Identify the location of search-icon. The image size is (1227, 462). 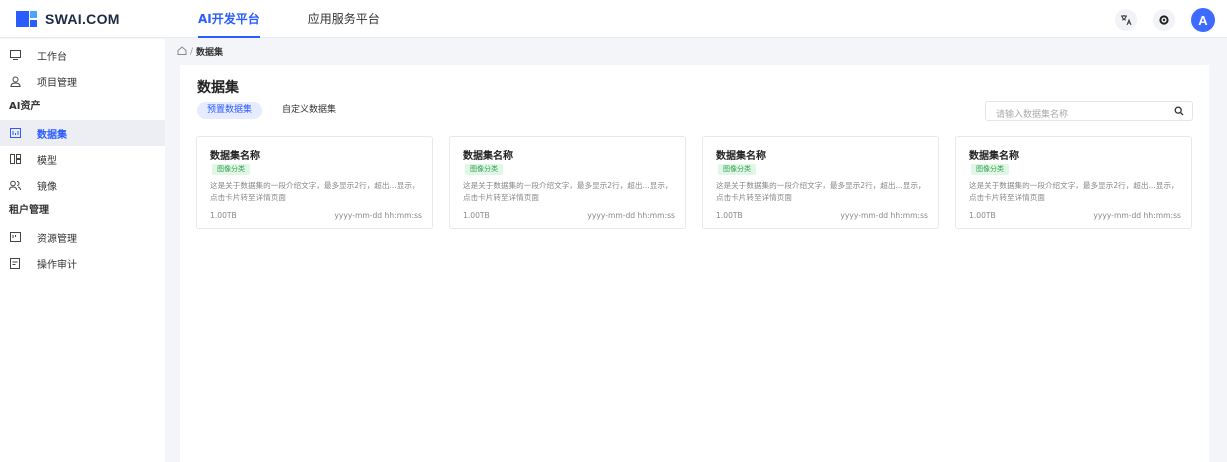
(1179, 111).